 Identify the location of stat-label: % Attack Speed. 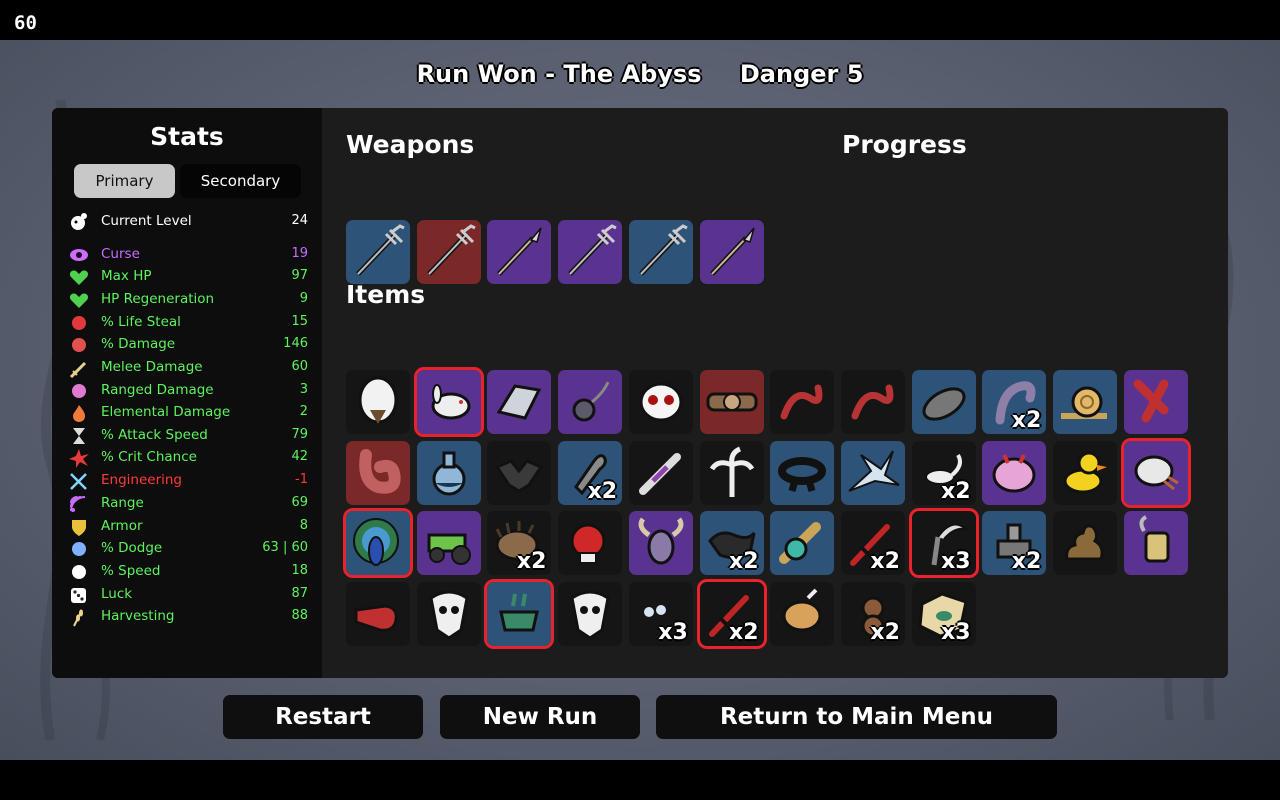
(154, 435).